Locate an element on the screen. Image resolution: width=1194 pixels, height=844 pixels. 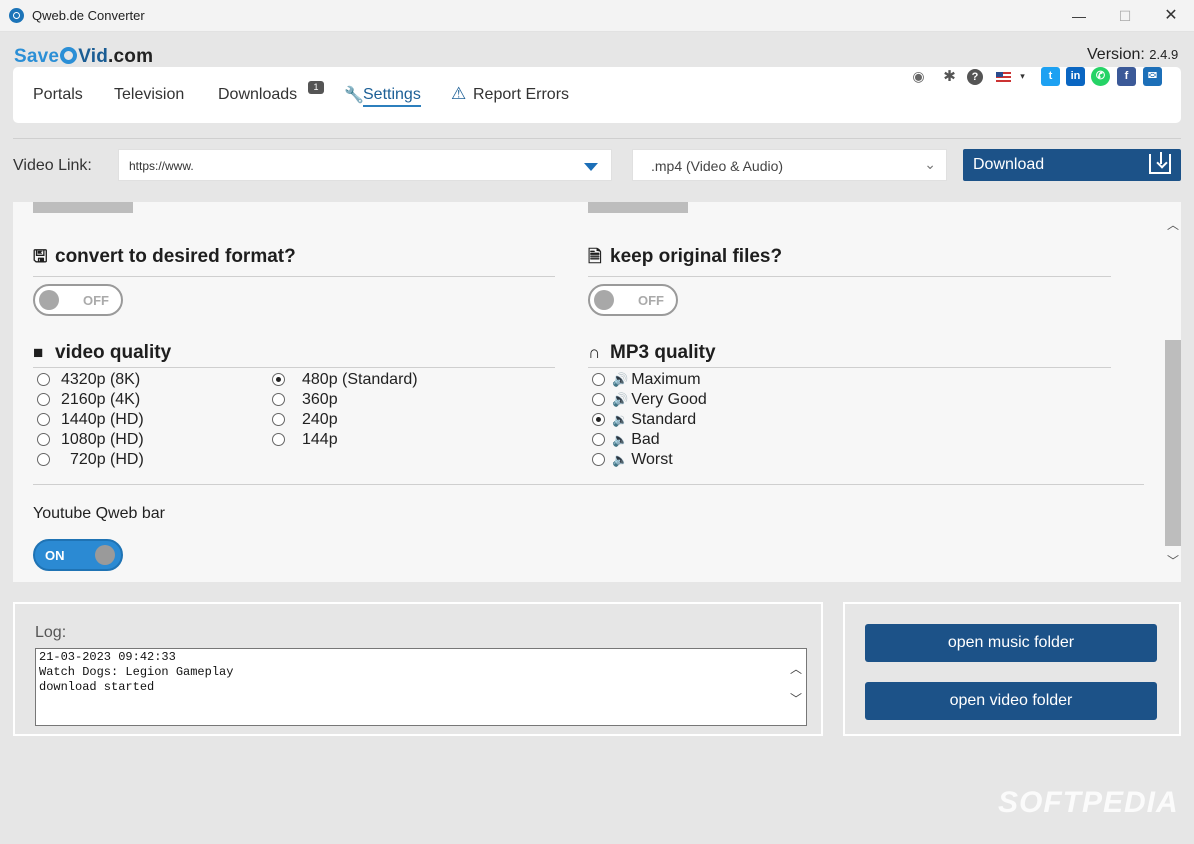
chevron-down-icon: ▾ is located at coordinates (1022, 76).